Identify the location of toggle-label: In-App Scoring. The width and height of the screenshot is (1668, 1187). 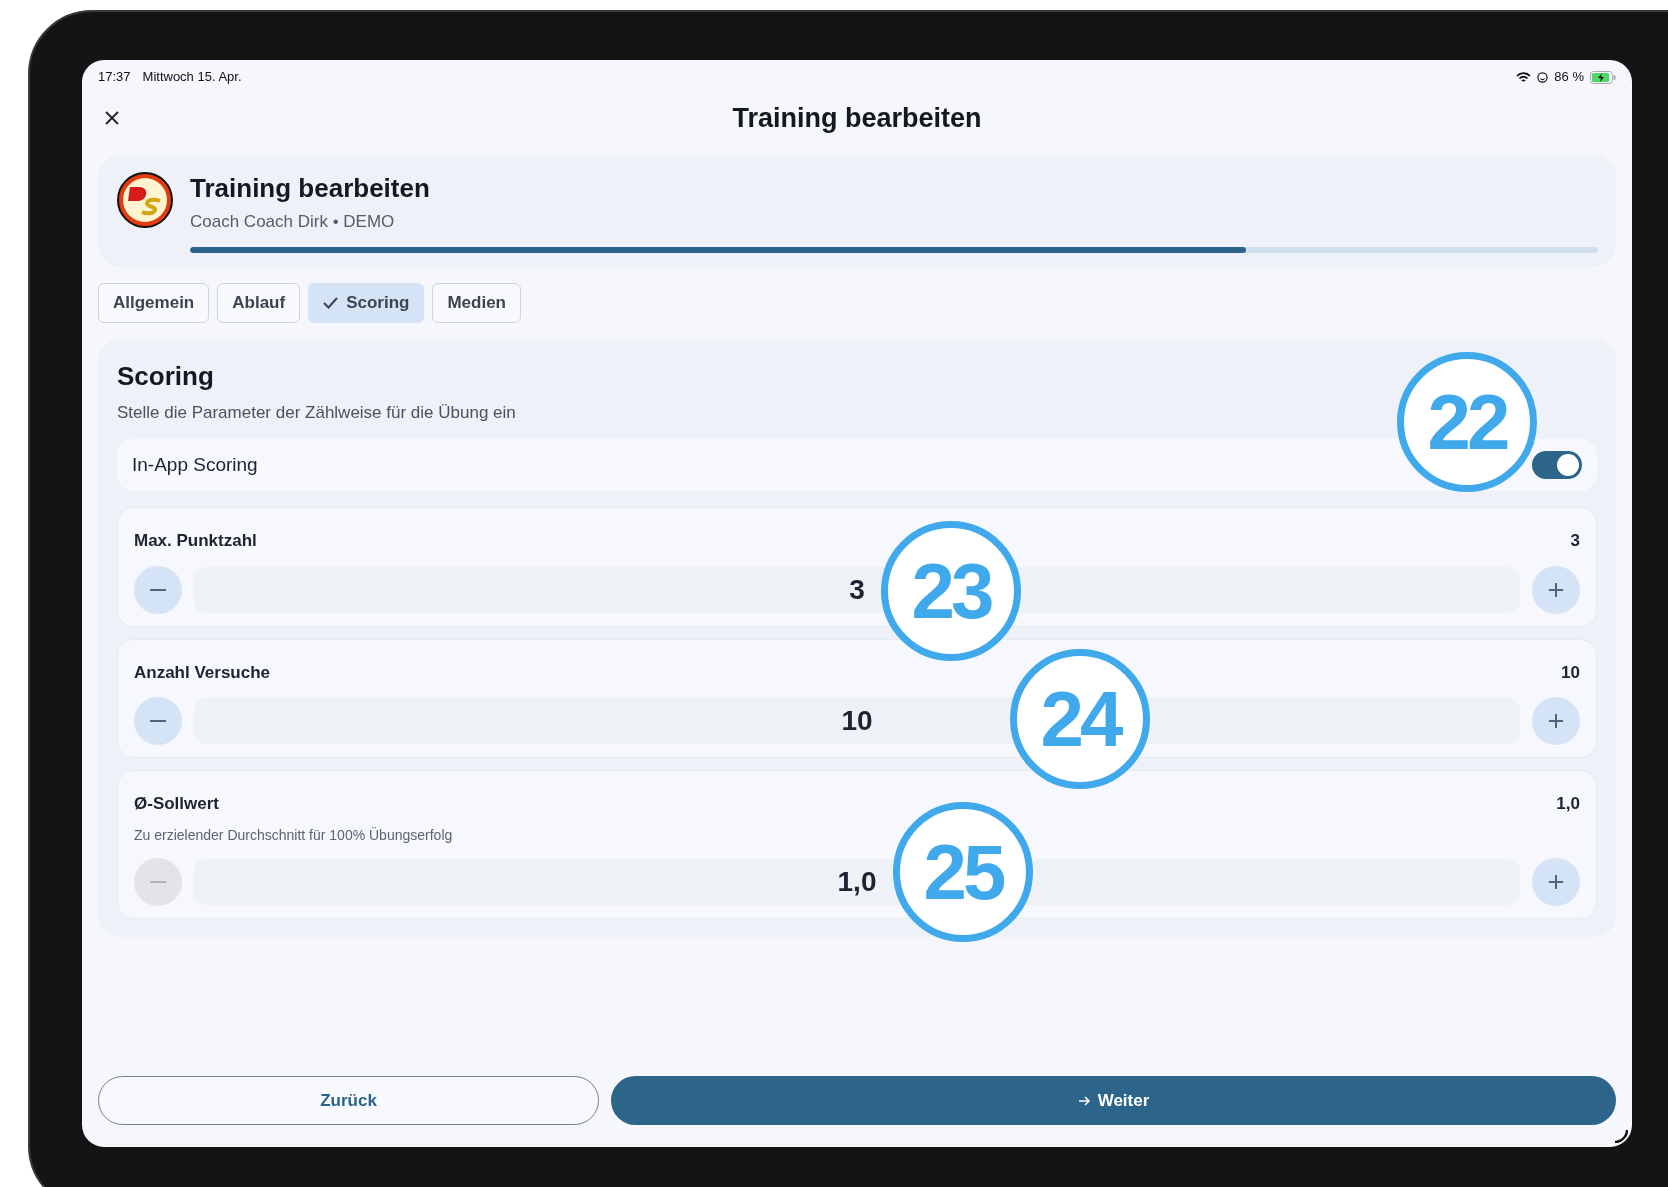
(195, 464).